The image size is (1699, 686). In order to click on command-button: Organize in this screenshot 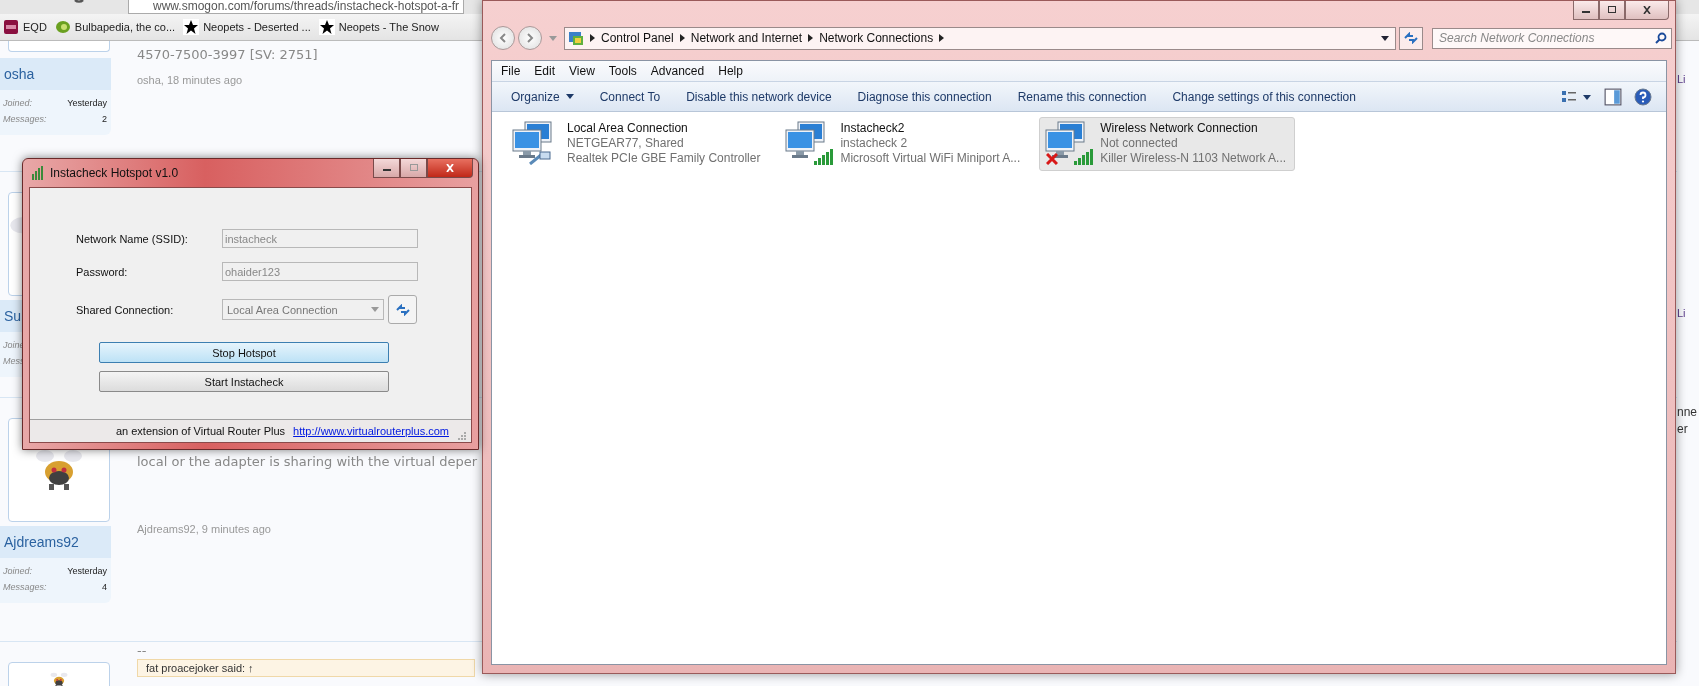, I will do `click(542, 96)`.